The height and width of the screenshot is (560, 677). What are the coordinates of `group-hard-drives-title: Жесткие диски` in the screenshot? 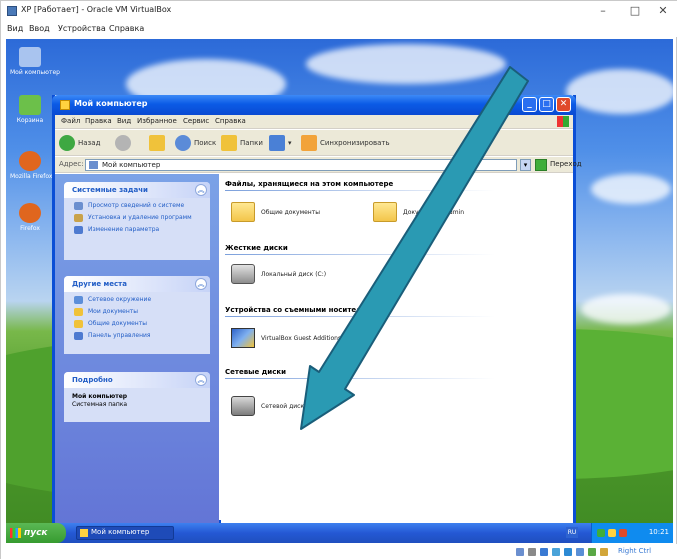 It's located at (256, 248).